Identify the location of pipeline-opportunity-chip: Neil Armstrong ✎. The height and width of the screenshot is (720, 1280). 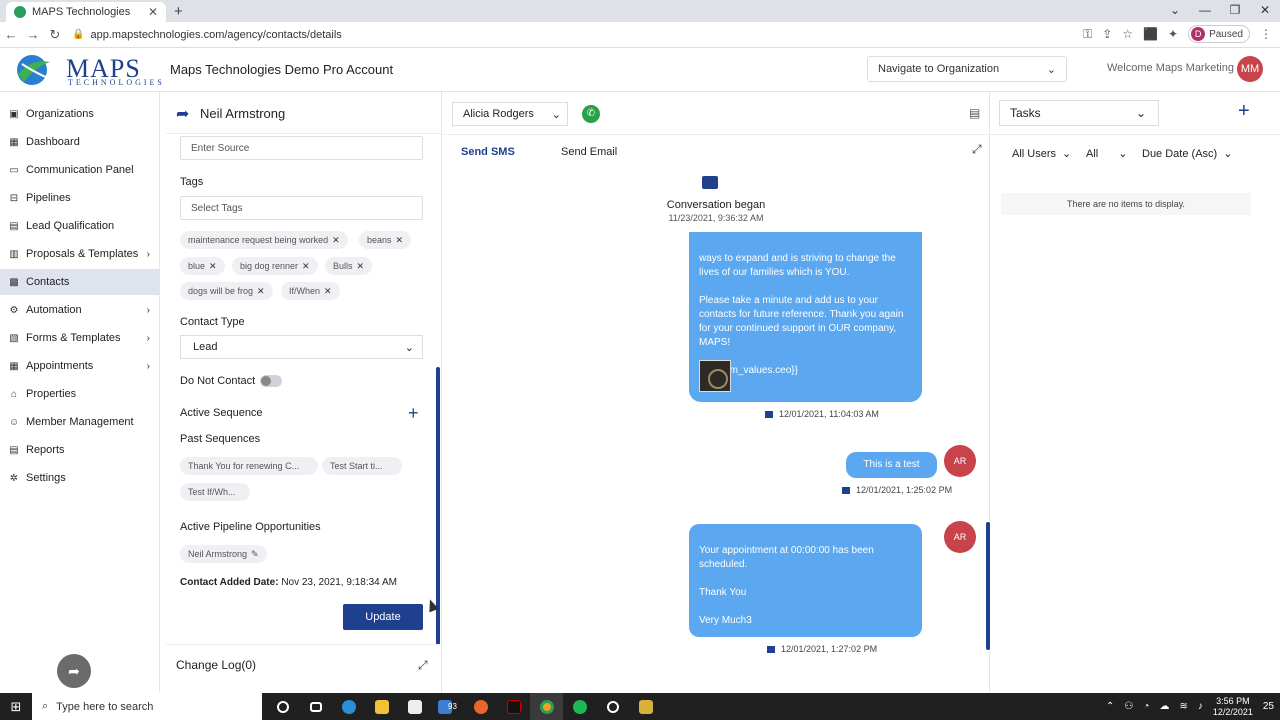
(223, 554).